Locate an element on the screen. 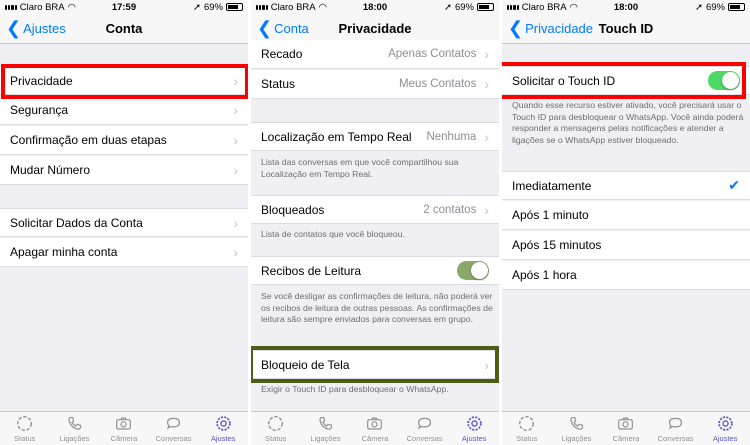 The image size is (750, 445). back-button: ❮ Conta is located at coordinates (283, 28).